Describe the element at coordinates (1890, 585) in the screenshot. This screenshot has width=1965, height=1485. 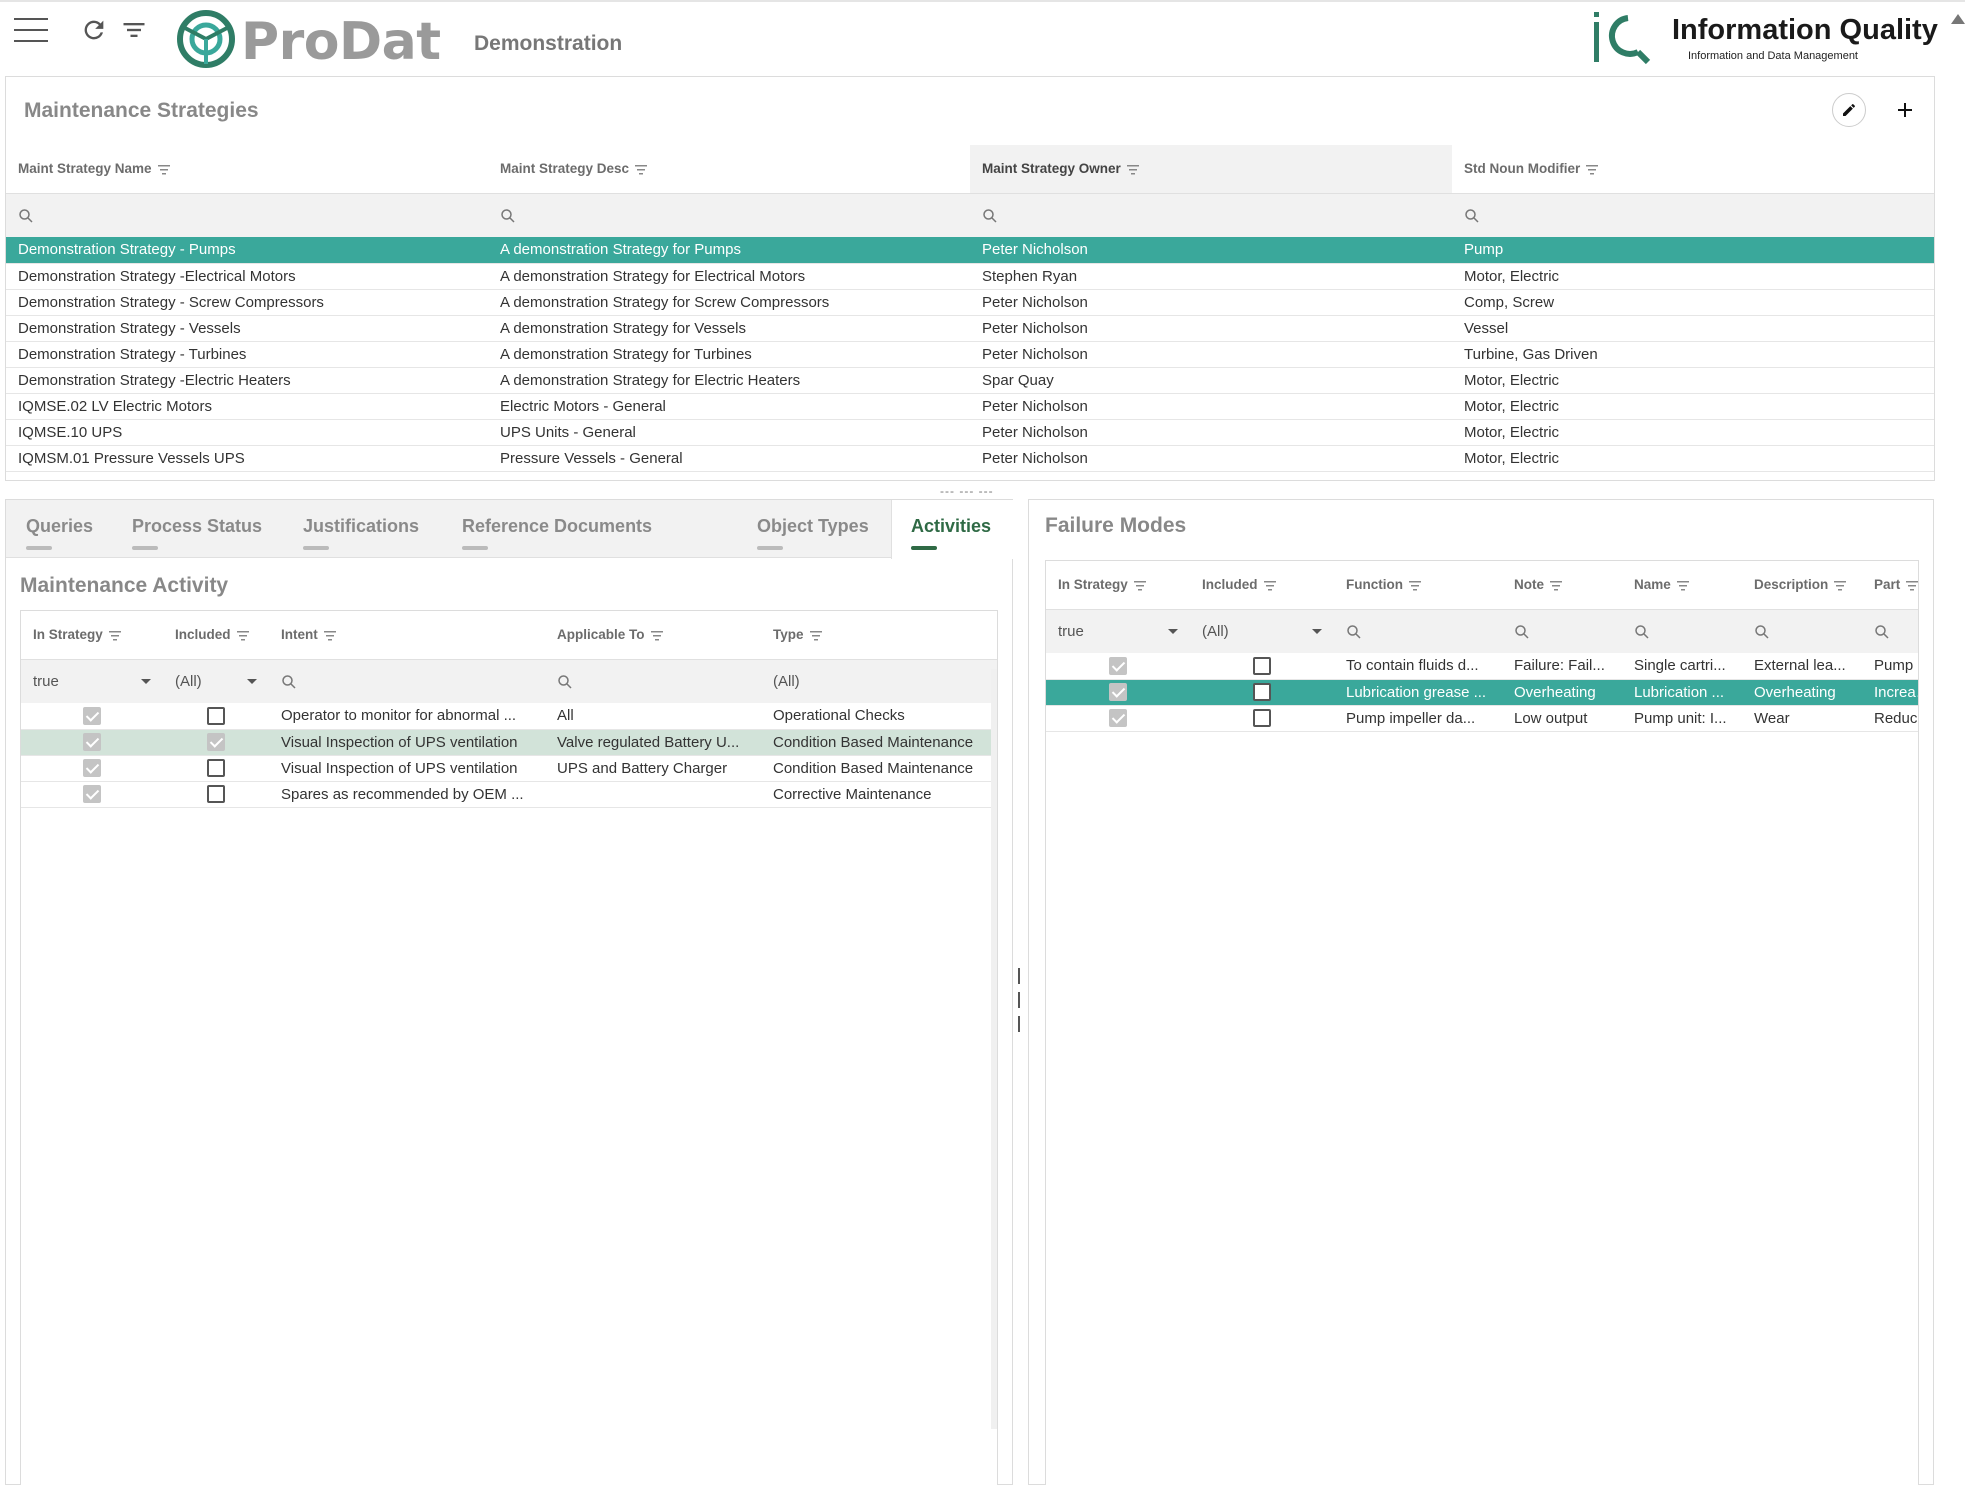
I see `column-header: Part` at that location.